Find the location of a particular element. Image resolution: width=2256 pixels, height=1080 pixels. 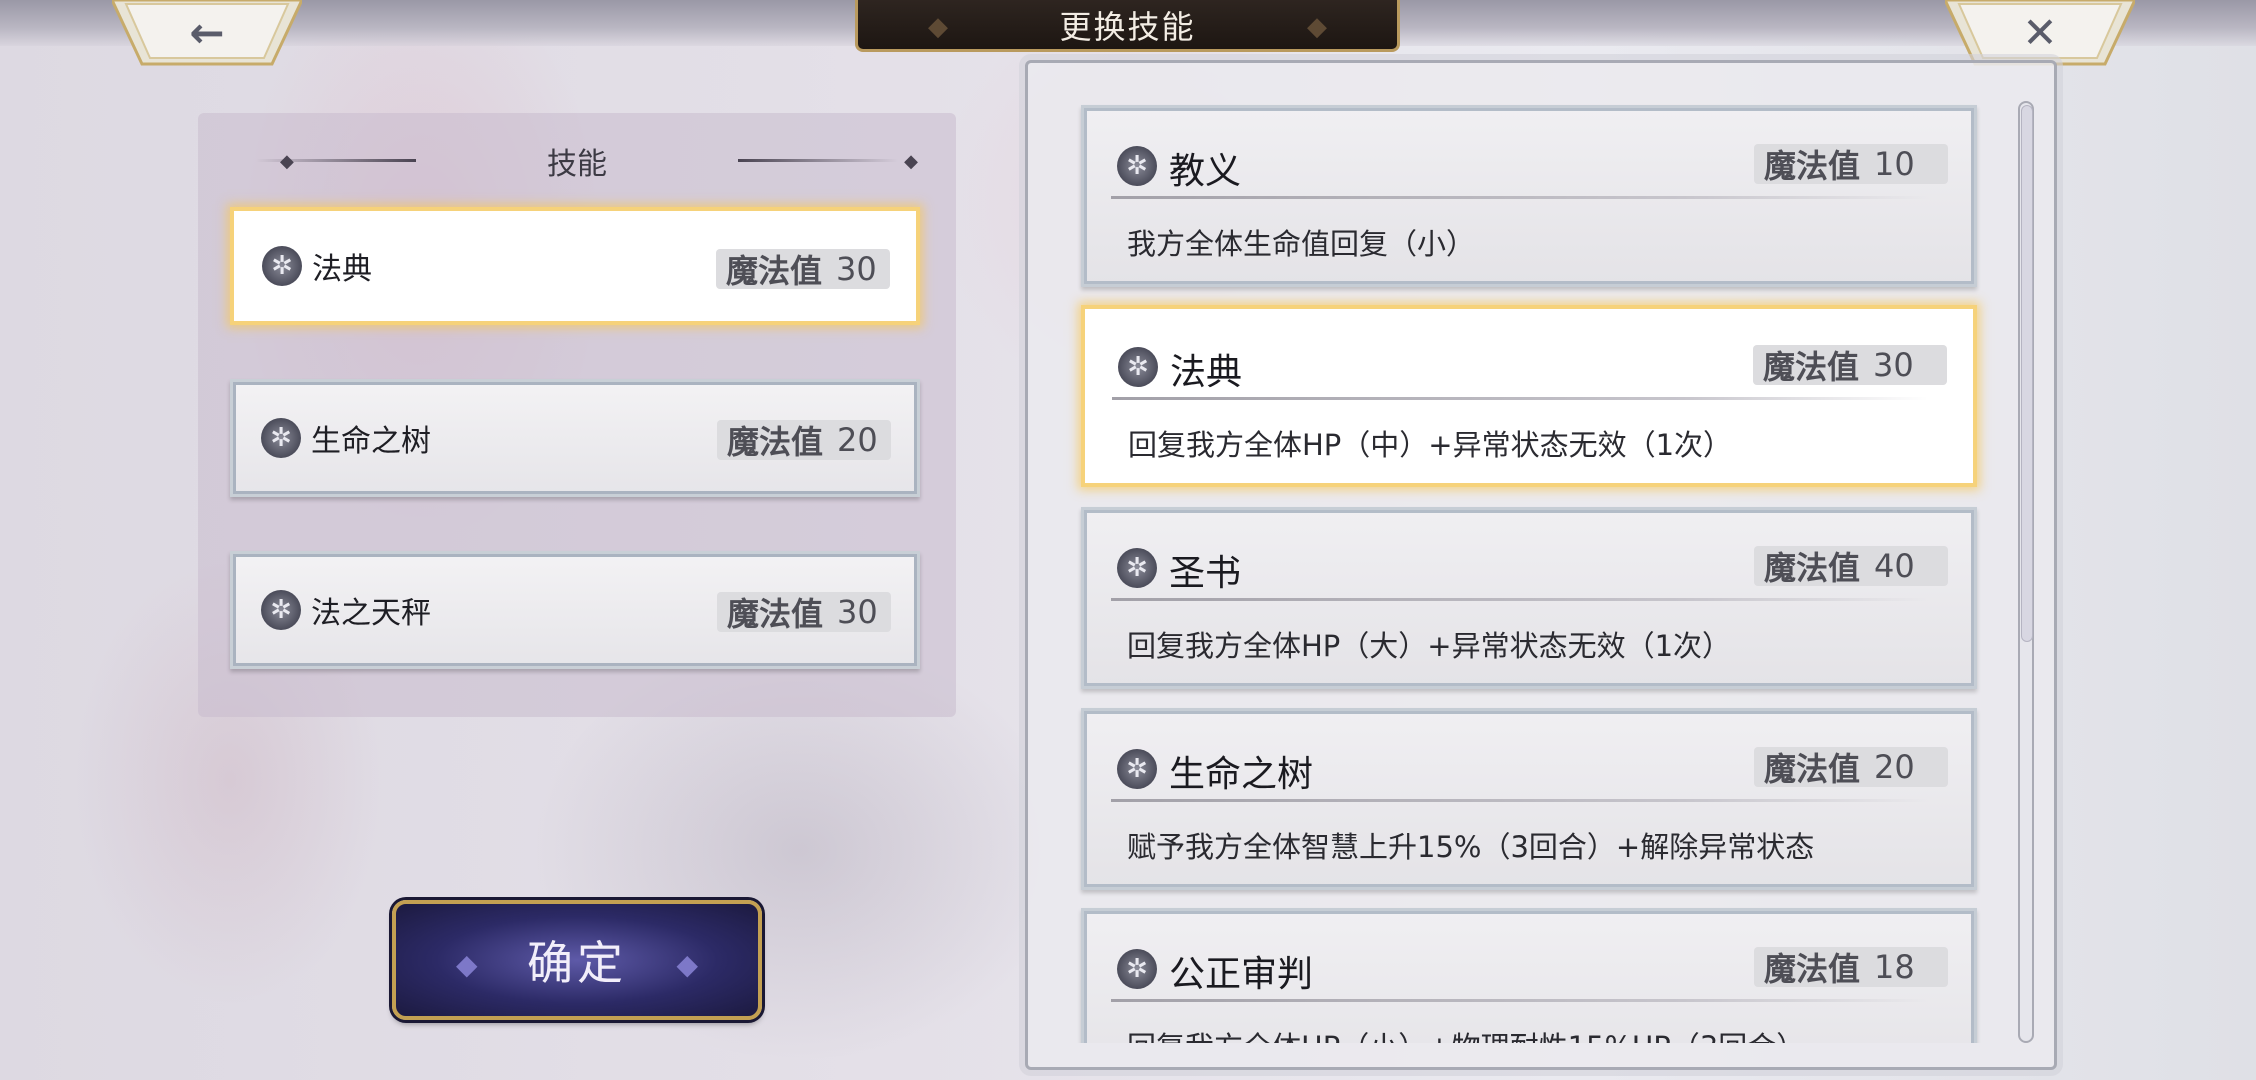

equipped-skill-name: 生命之树 is located at coordinates (371, 441).